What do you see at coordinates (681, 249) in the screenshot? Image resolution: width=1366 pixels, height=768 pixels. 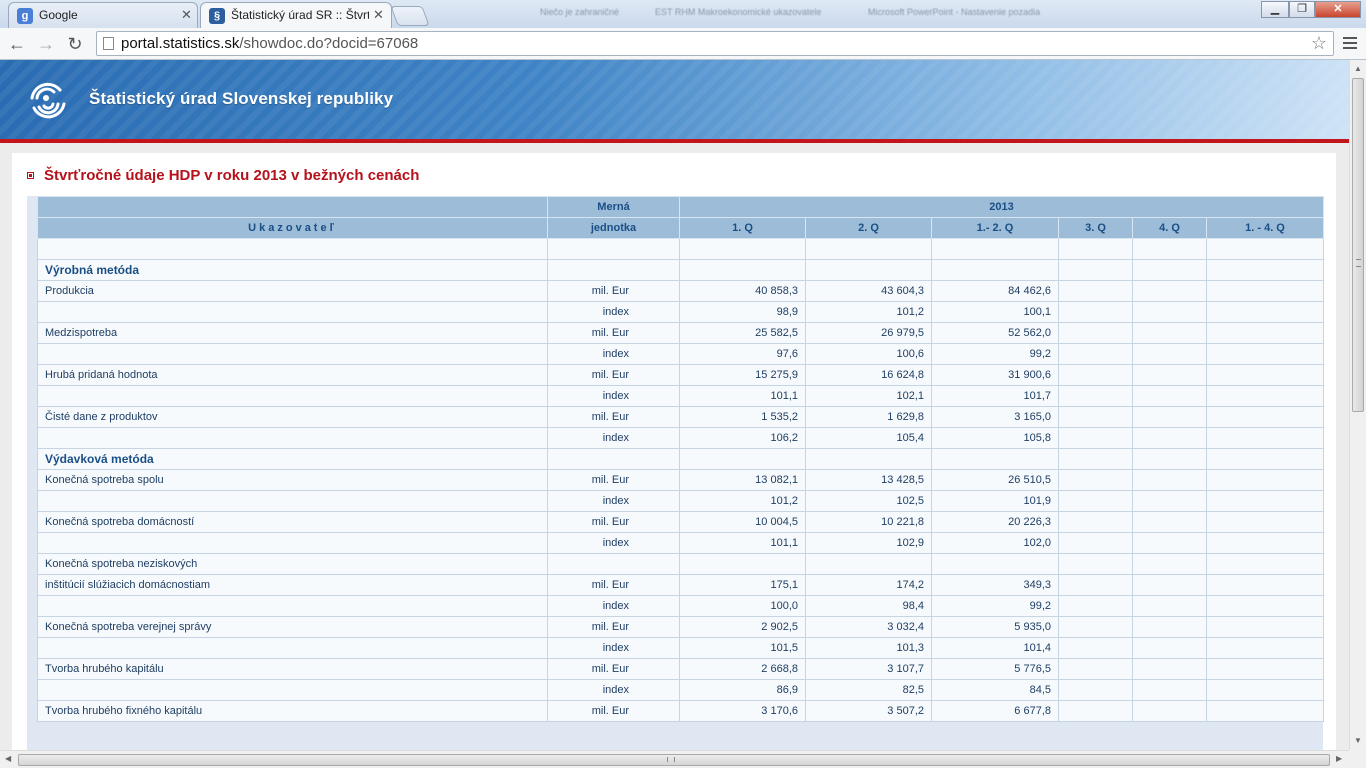 I see `table-row` at bounding box center [681, 249].